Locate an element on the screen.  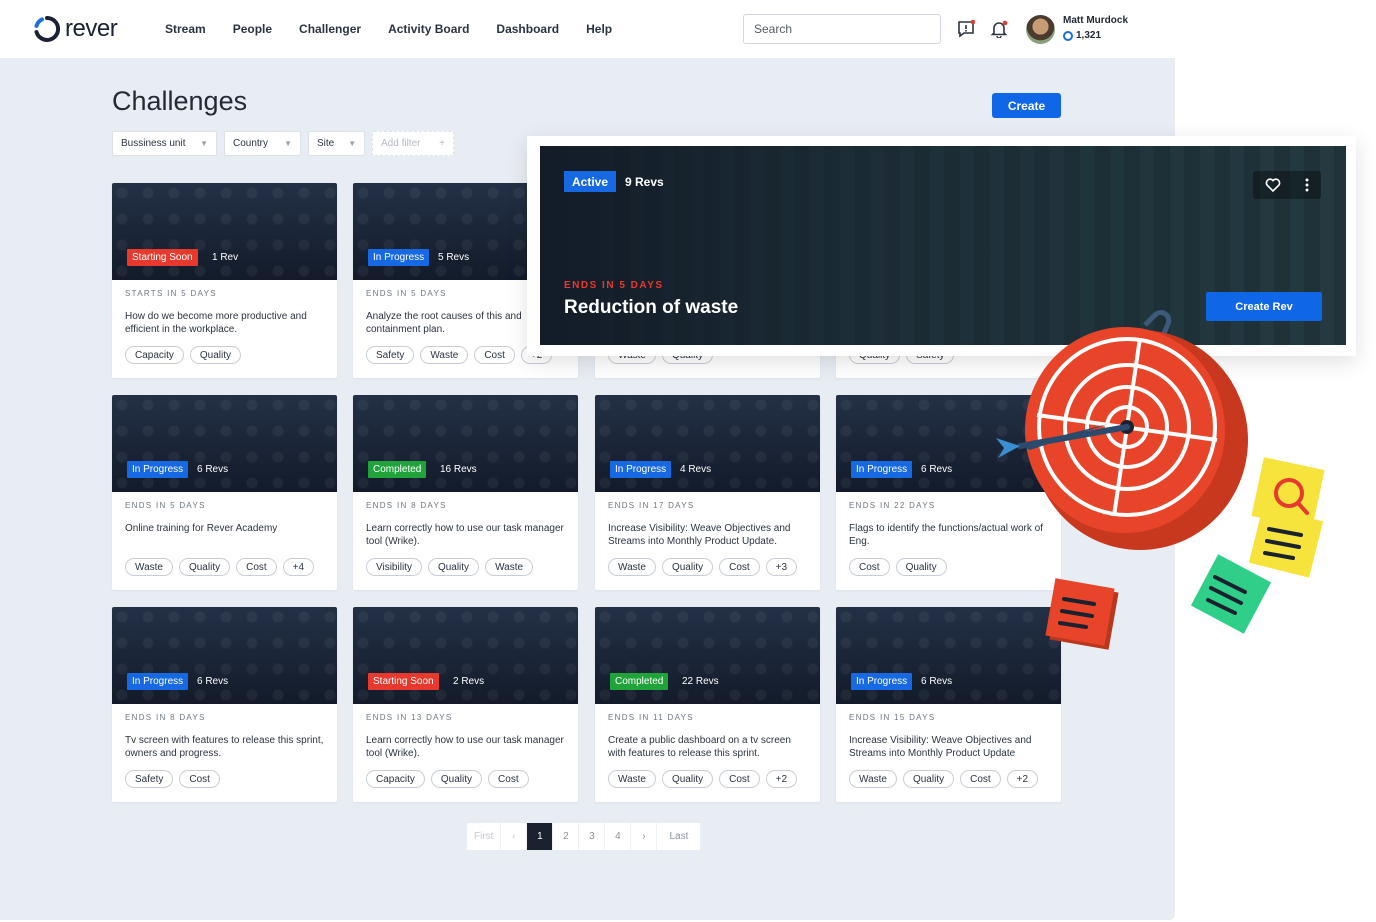
tag-list: Capacity Quality Cost is located at coordinates (447, 779).